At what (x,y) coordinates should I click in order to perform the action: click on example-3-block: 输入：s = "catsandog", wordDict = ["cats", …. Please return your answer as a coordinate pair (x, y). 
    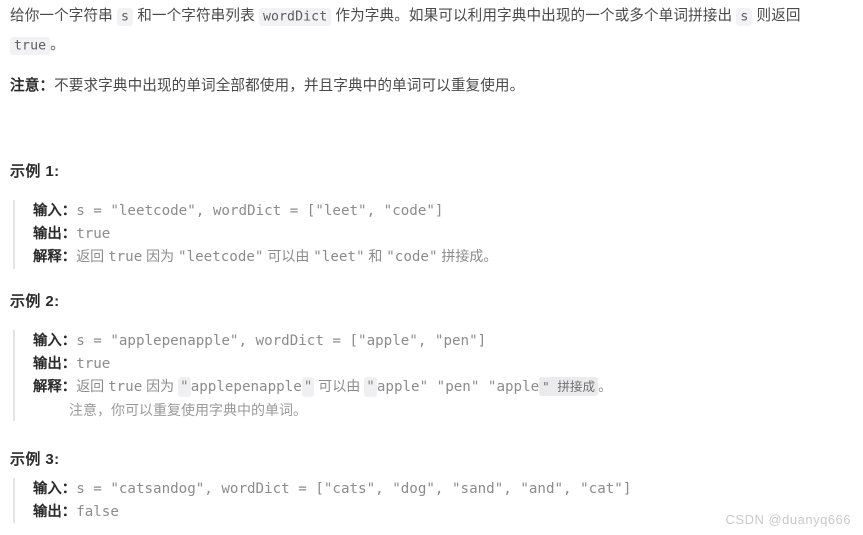
    Looking at the image, I should click on (322, 500).